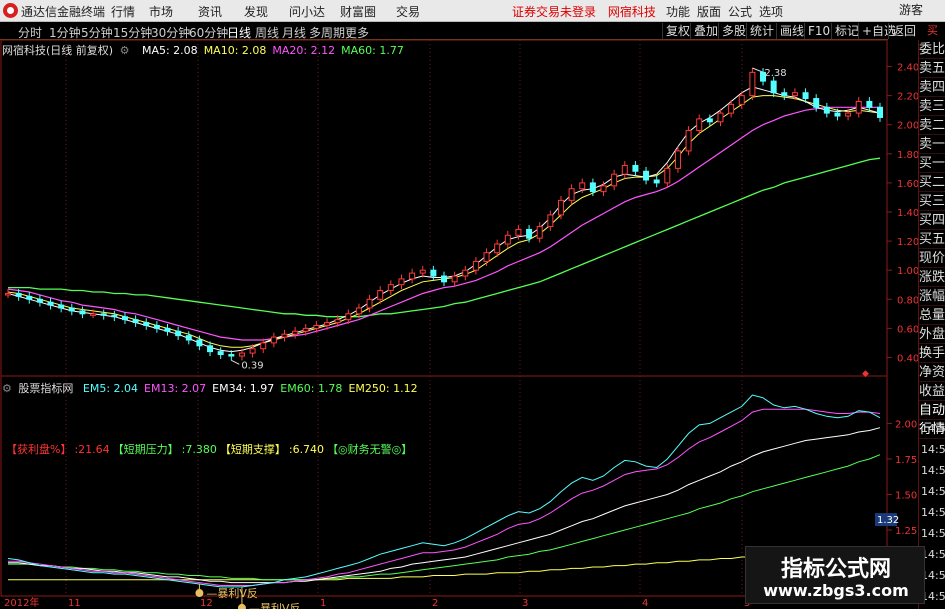  Describe the element at coordinates (932, 277) in the screenshot. I see `side-panel-item: 涨跌` at that location.